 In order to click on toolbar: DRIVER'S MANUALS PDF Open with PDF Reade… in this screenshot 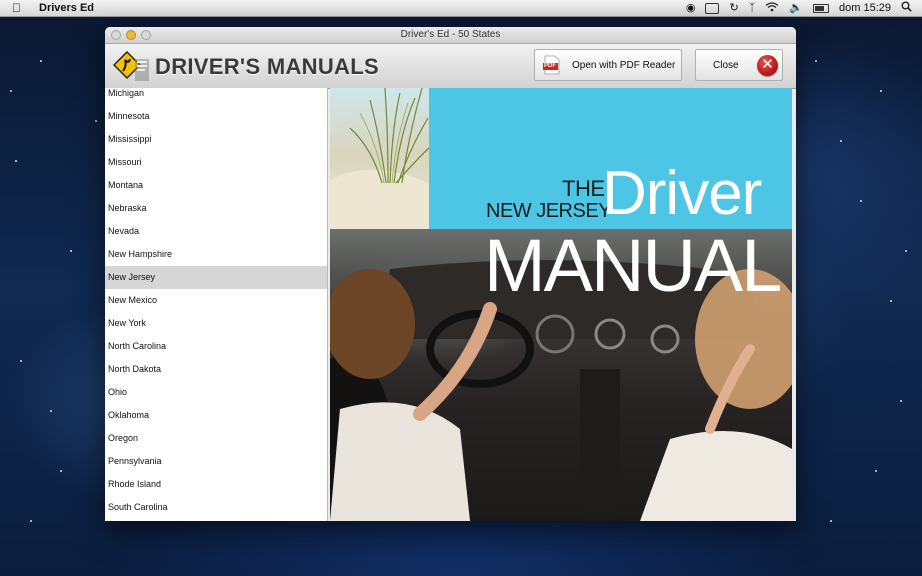, I will do `click(450, 66)`.